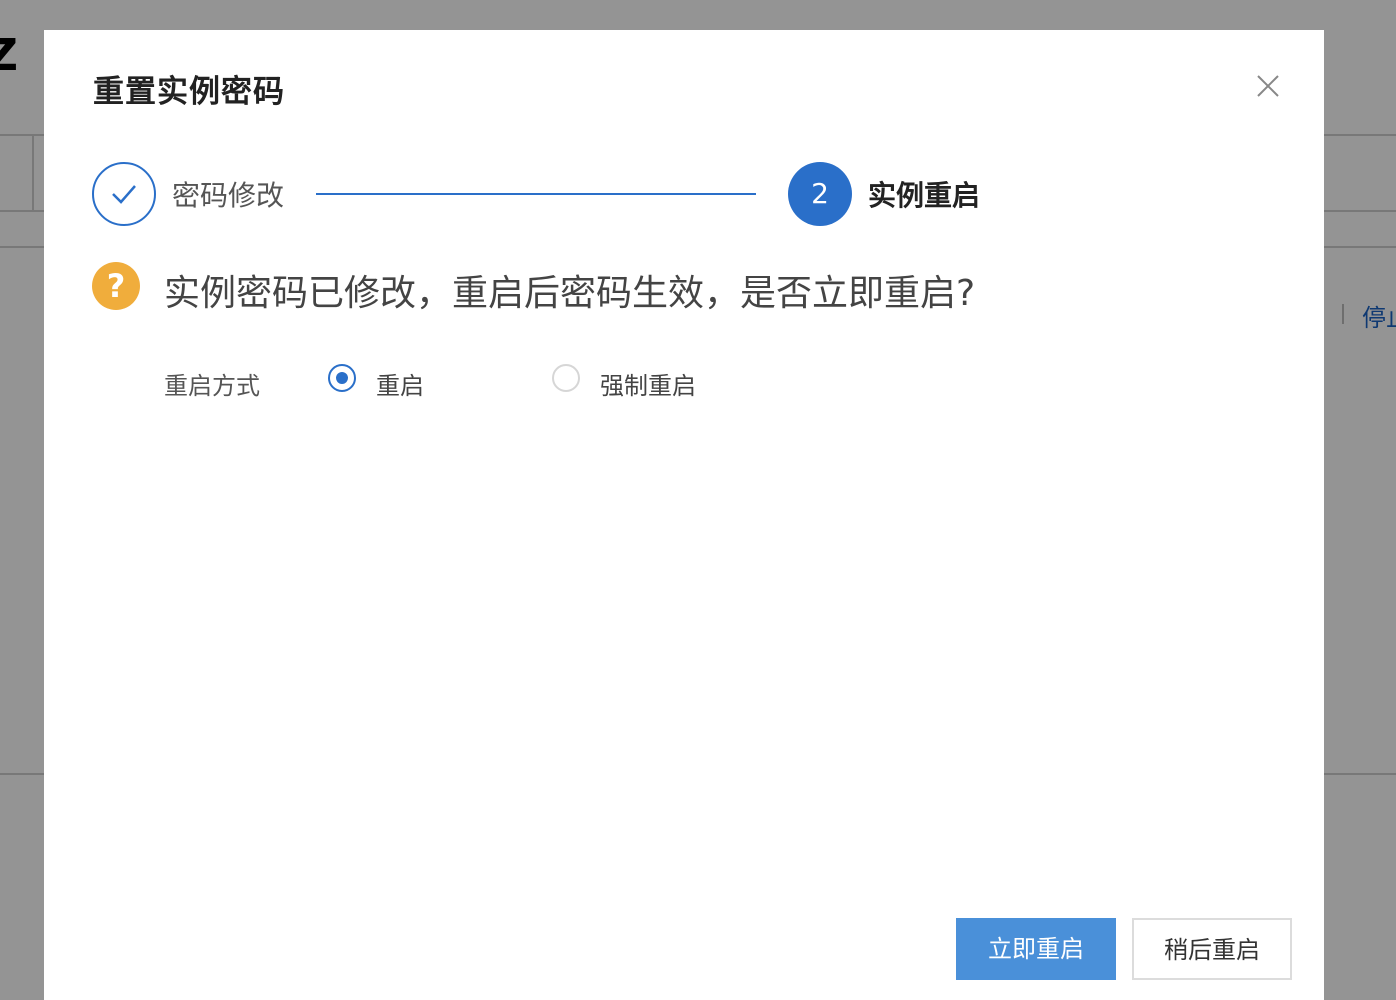 The width and height of the screenshot is (1396, 1000). I want to click on step-connector, so click(536, 194).